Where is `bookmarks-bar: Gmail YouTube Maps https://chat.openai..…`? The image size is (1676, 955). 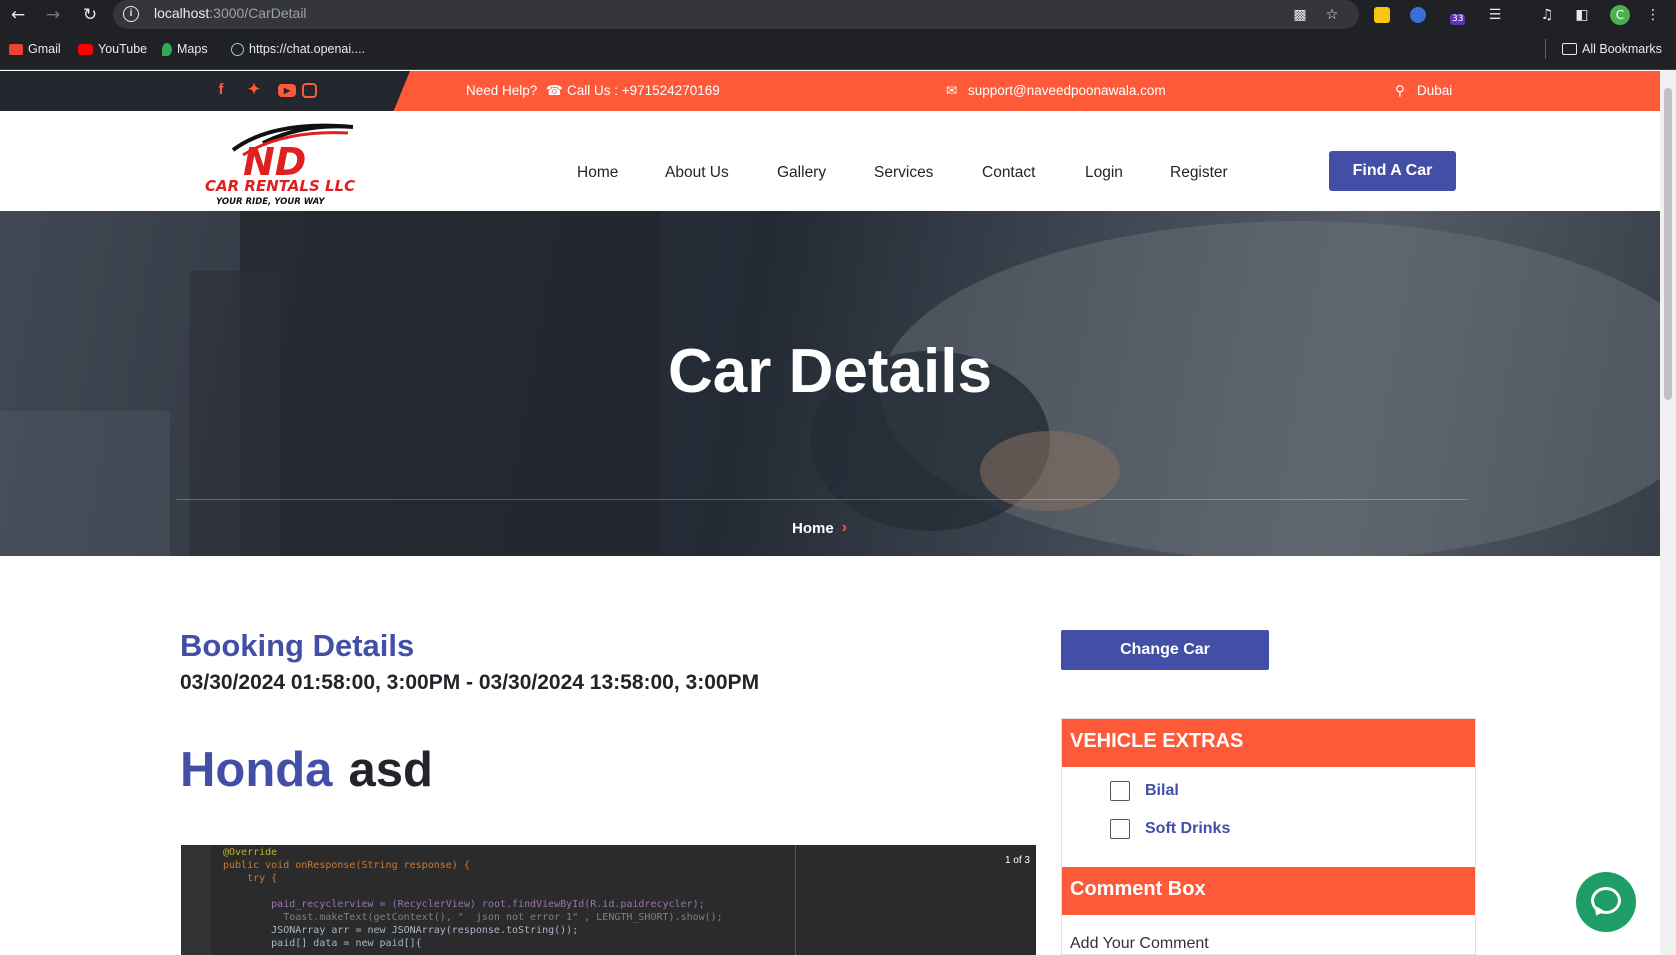
bookmarks-bar: Gmail YouTube Maps https://chat.openai..… is located at coordinates (838, 50).